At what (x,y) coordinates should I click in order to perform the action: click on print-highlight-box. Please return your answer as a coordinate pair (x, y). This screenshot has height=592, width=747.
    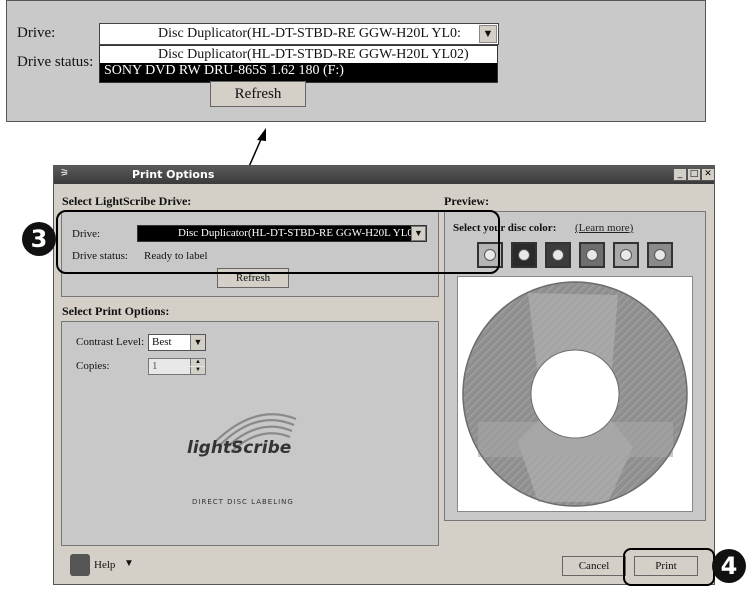
    Looking at the image, I should click on (669, 567).